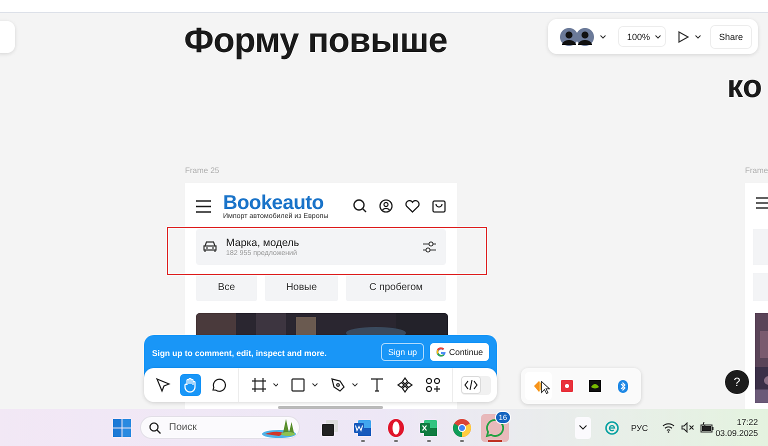  Describe the element at coordinates (412, 206) in the screenshot. I see `heart-icon` at that location.